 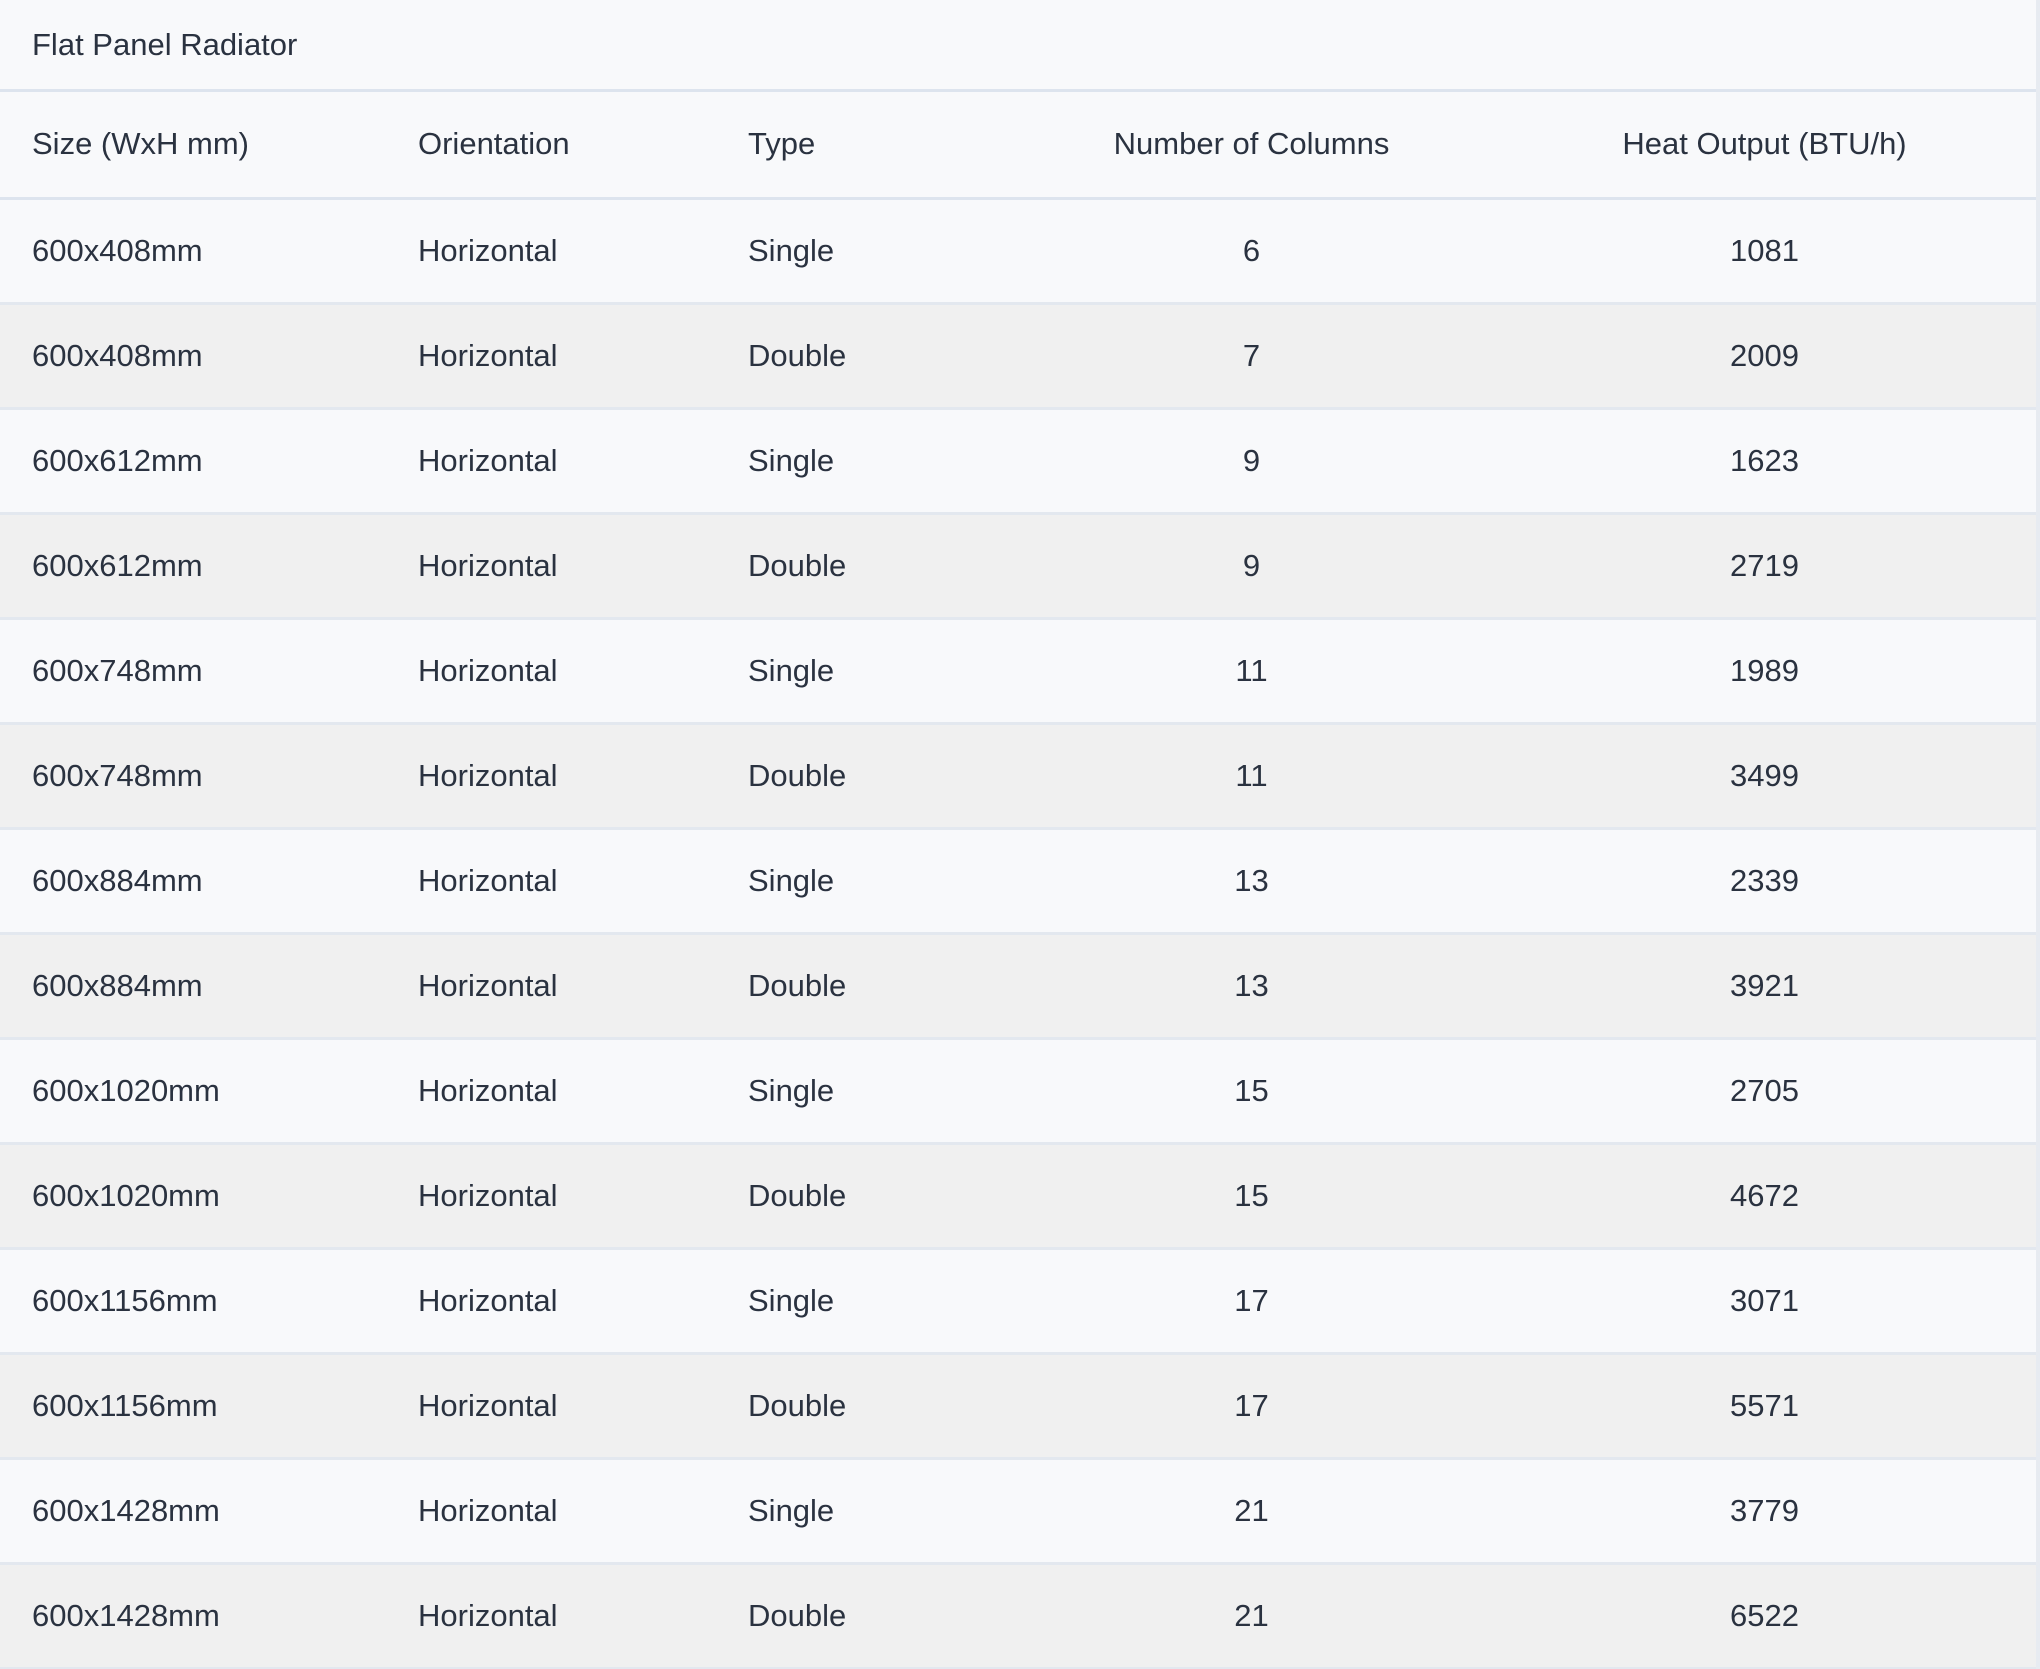 I want to click on cell-heat-output: 3921, so click(x=1764, y=986).